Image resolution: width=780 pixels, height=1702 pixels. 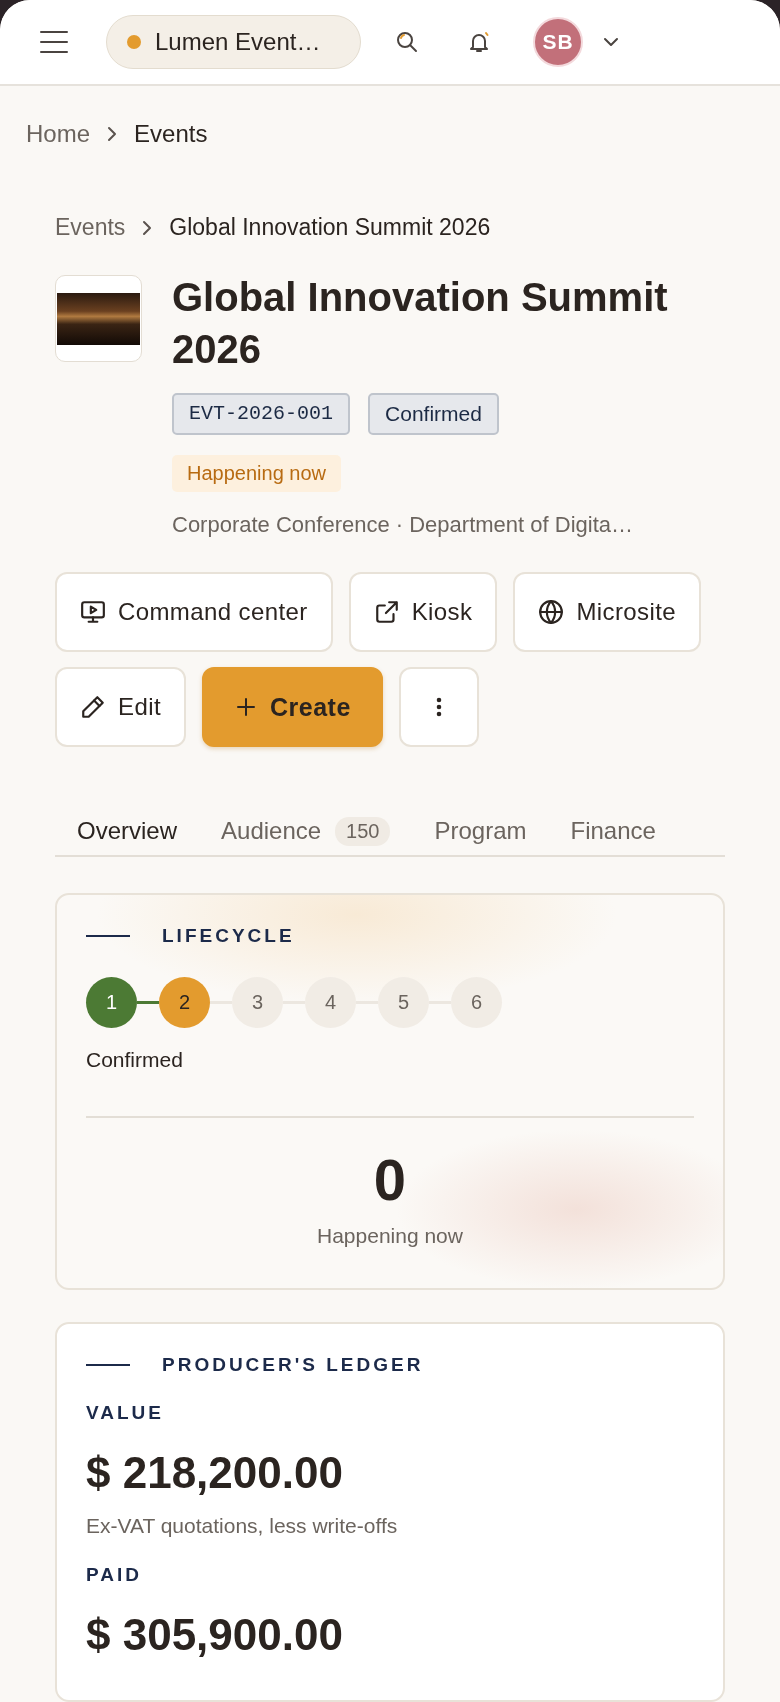 What do you see at coordinates (135, 1060) in the screenshot?
I see `stage-label: Confirmed` at bounding box center [135, 1060].